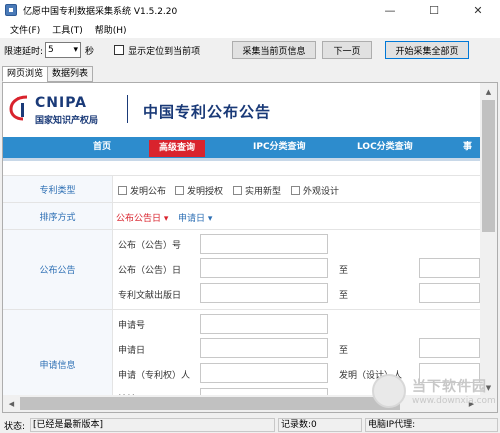 The width and height of the screenshot is (500, 433). What do you see at coordinates (58, 216) in the screenshot?
I see `sort-label: 排序方式` at bounding box center [58, 216].